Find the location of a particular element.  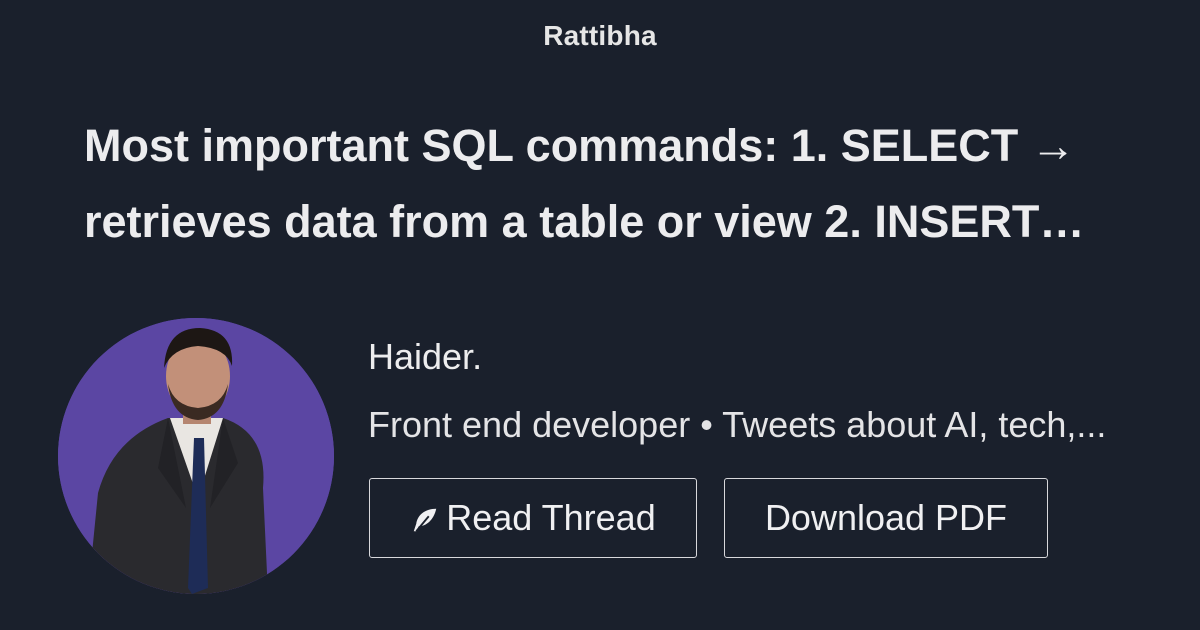

author-avatar is located at coordinates (196, 456).